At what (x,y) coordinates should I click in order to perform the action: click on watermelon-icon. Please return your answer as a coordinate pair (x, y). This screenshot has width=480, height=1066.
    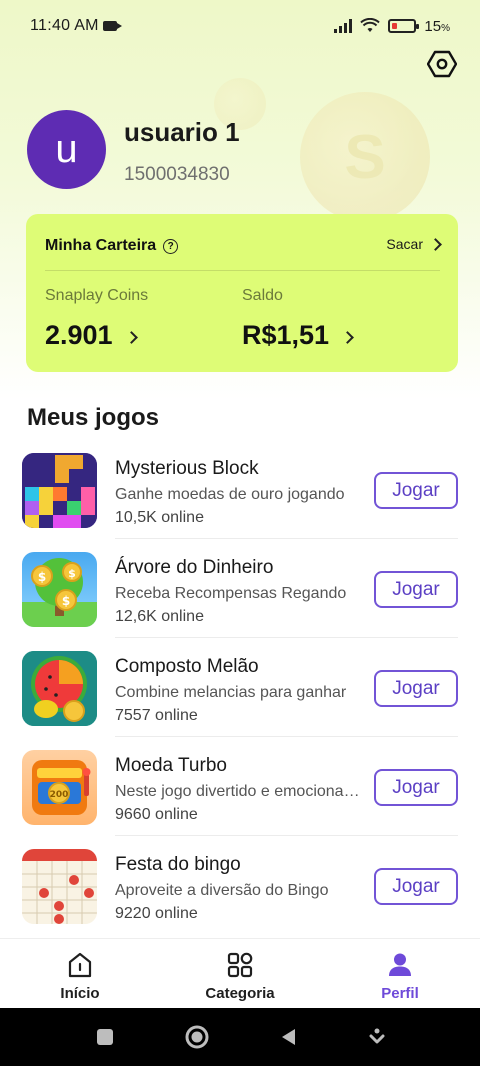
    Looking at the image, I should click on (59, 688).